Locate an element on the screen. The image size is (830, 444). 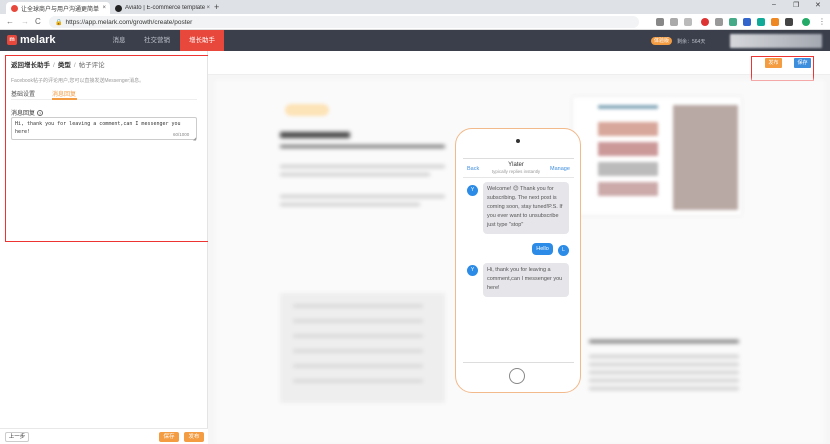
publish-button: 发布 is located at coordinates (773, 63).